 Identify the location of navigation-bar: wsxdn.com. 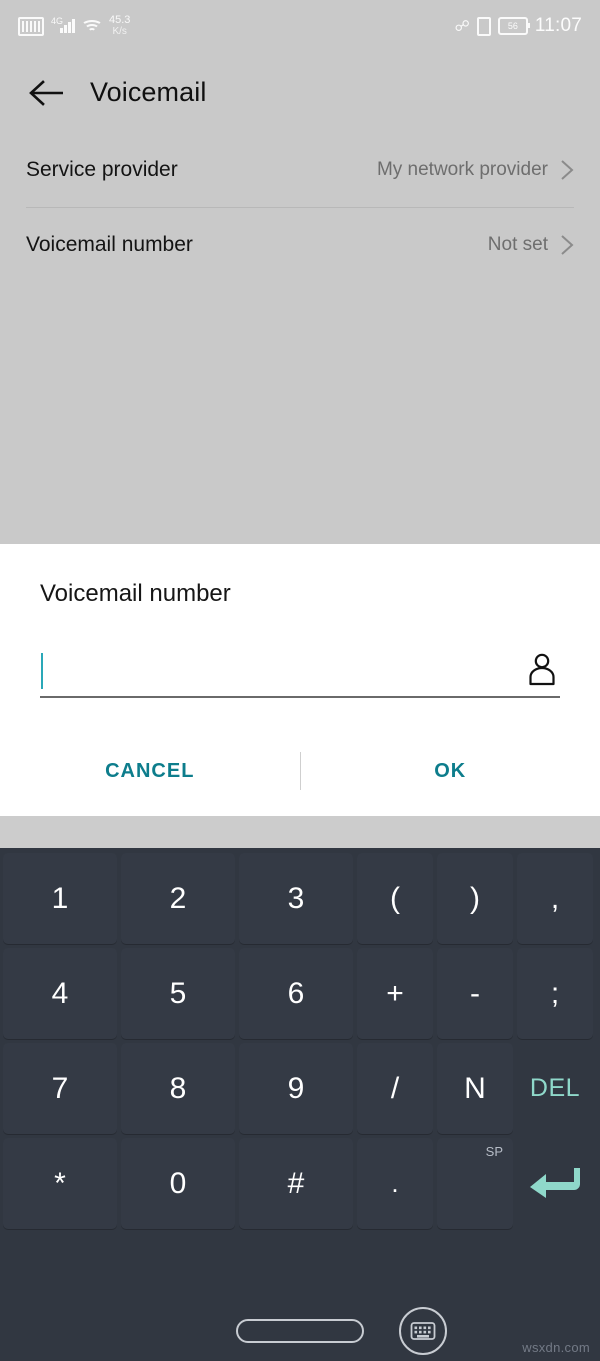
(300, 1331).